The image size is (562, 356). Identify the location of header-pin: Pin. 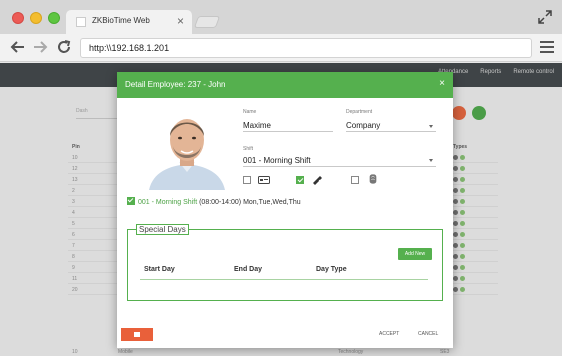
(76, 147).